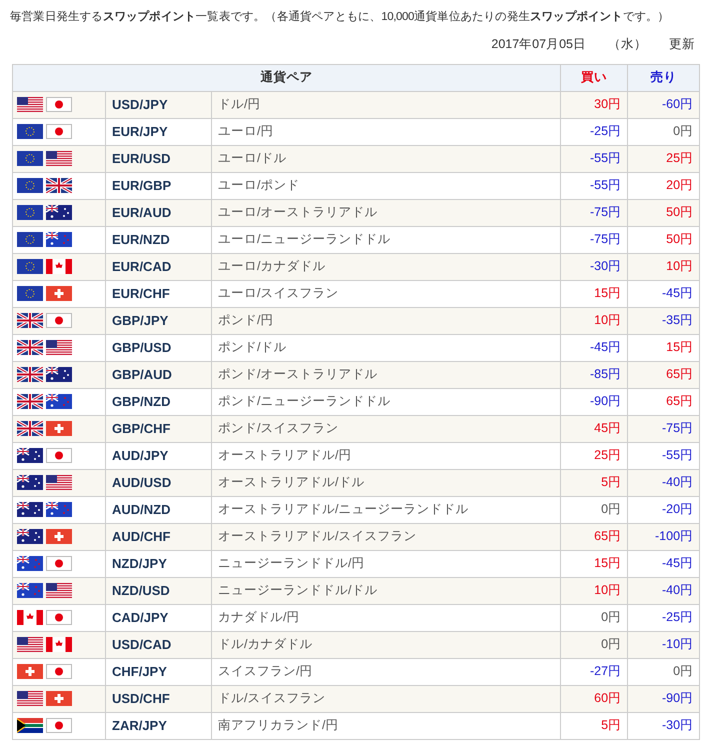 This screenshot has height=746, width=709. Describe the element at coordinates (386, 158) in the screenshot. I see `name-cell: ユーロ/ドル` at that location.